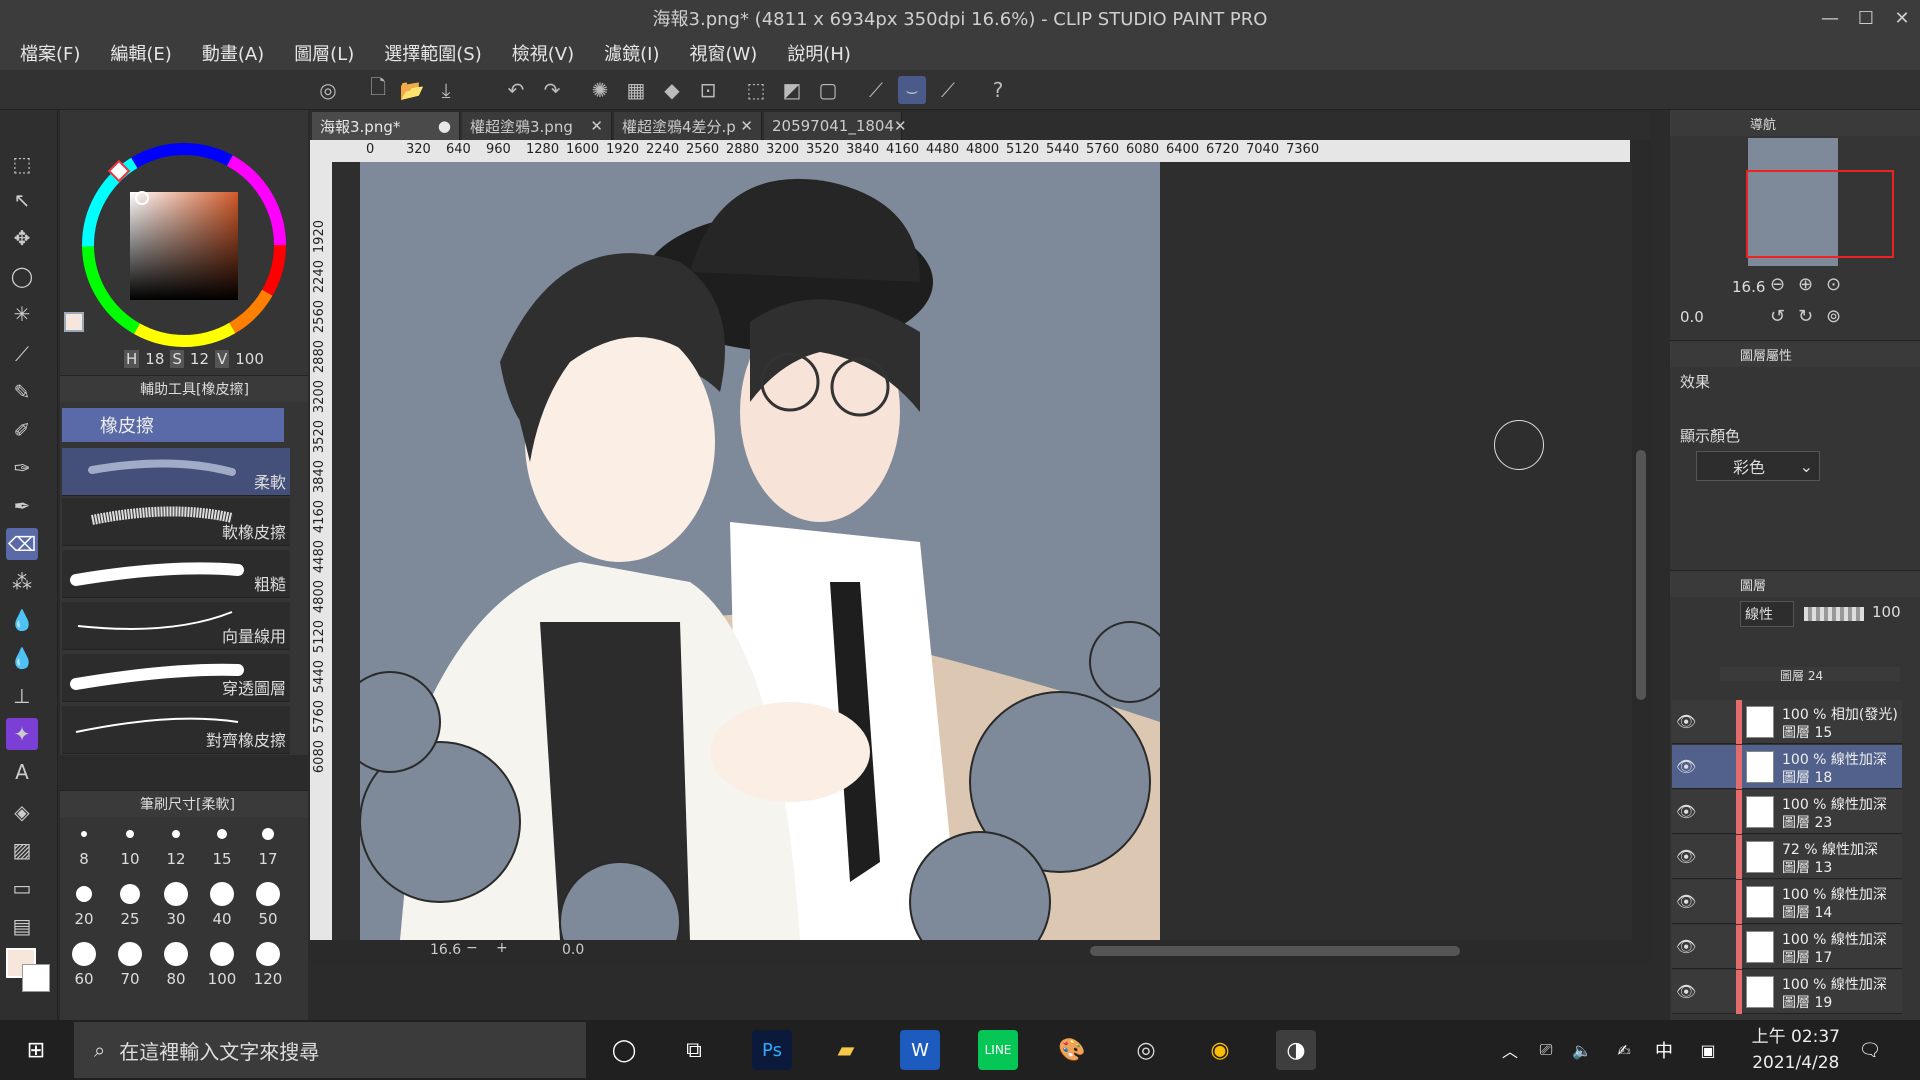 Image resolution: width=1920 pixels, height=1080 pixels. I want to click on sub-color-swatch, so click(36, 978).